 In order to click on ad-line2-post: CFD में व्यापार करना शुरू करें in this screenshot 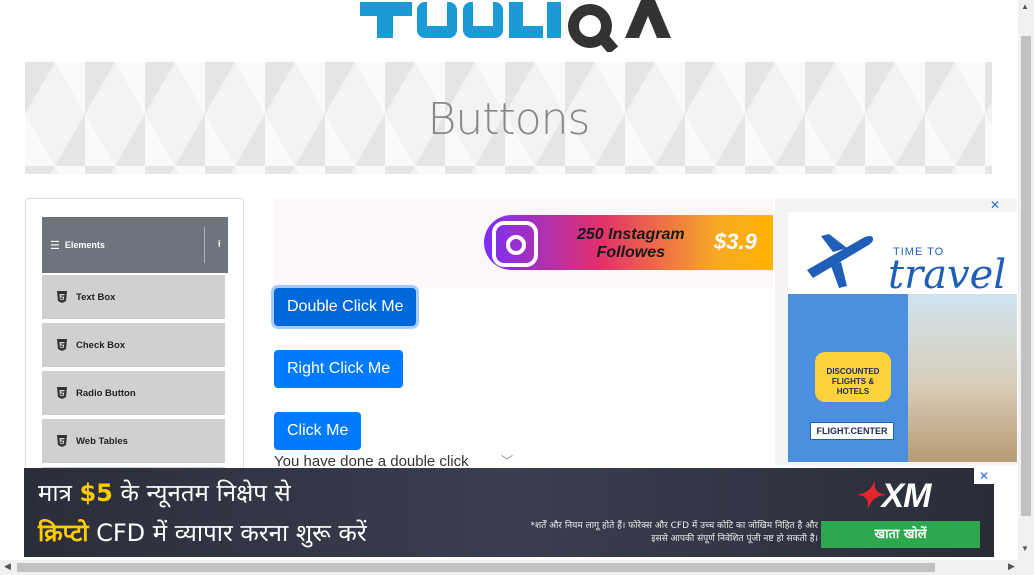, I will do `click(227, 533)`.